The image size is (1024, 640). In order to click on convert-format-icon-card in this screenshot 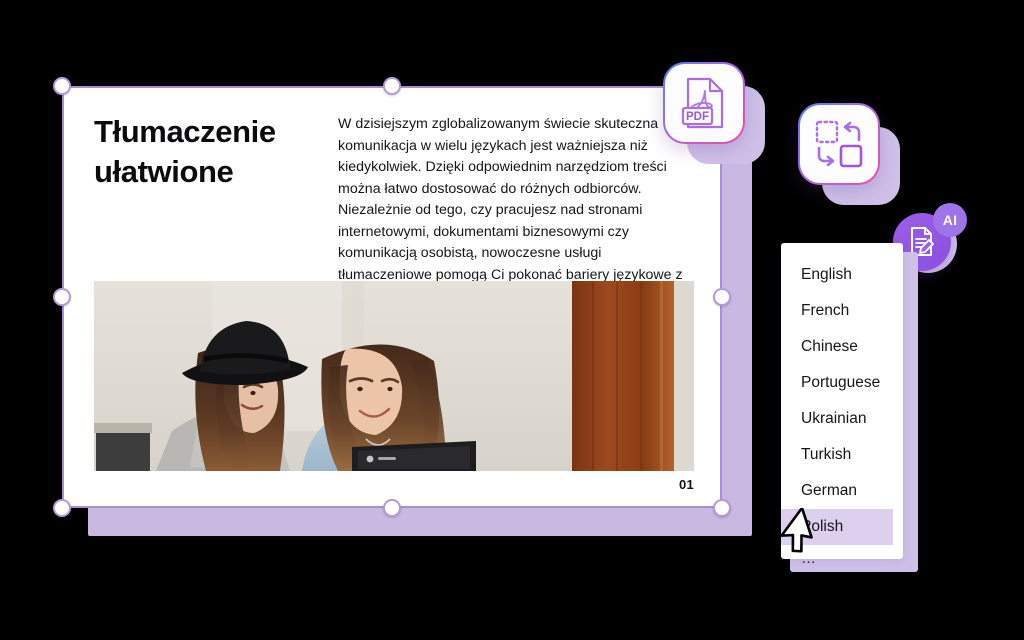, I will do `click(851, 156)`.